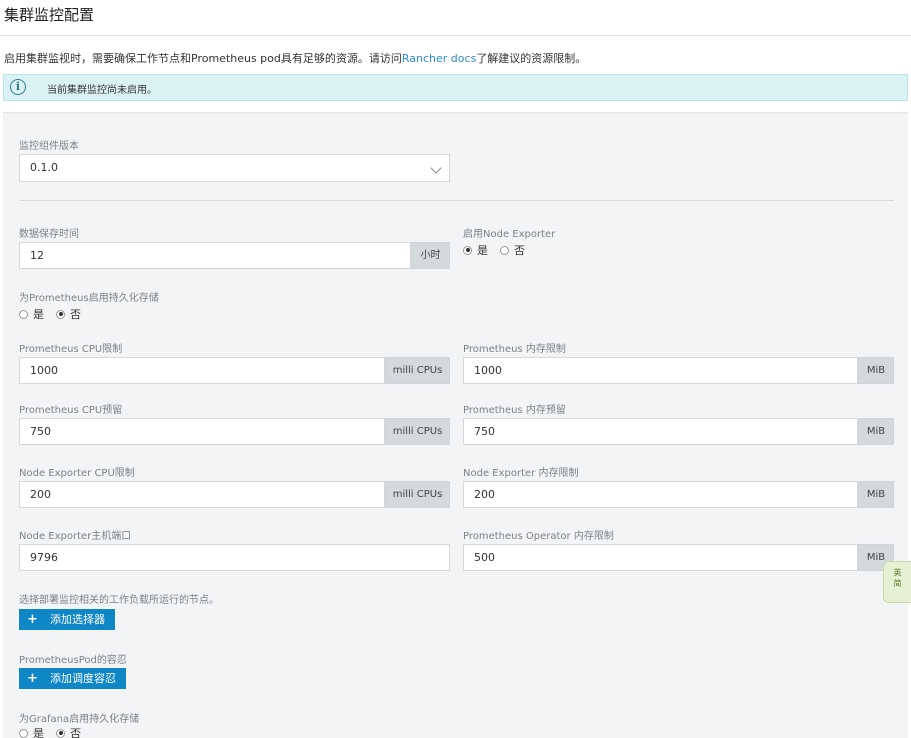 The width and height of the screenshot is (911, 738). What do you see at coordinates (430, 255) in the screenshot?
I see `retention-unit: 小时` at bounding box center [430, 255].